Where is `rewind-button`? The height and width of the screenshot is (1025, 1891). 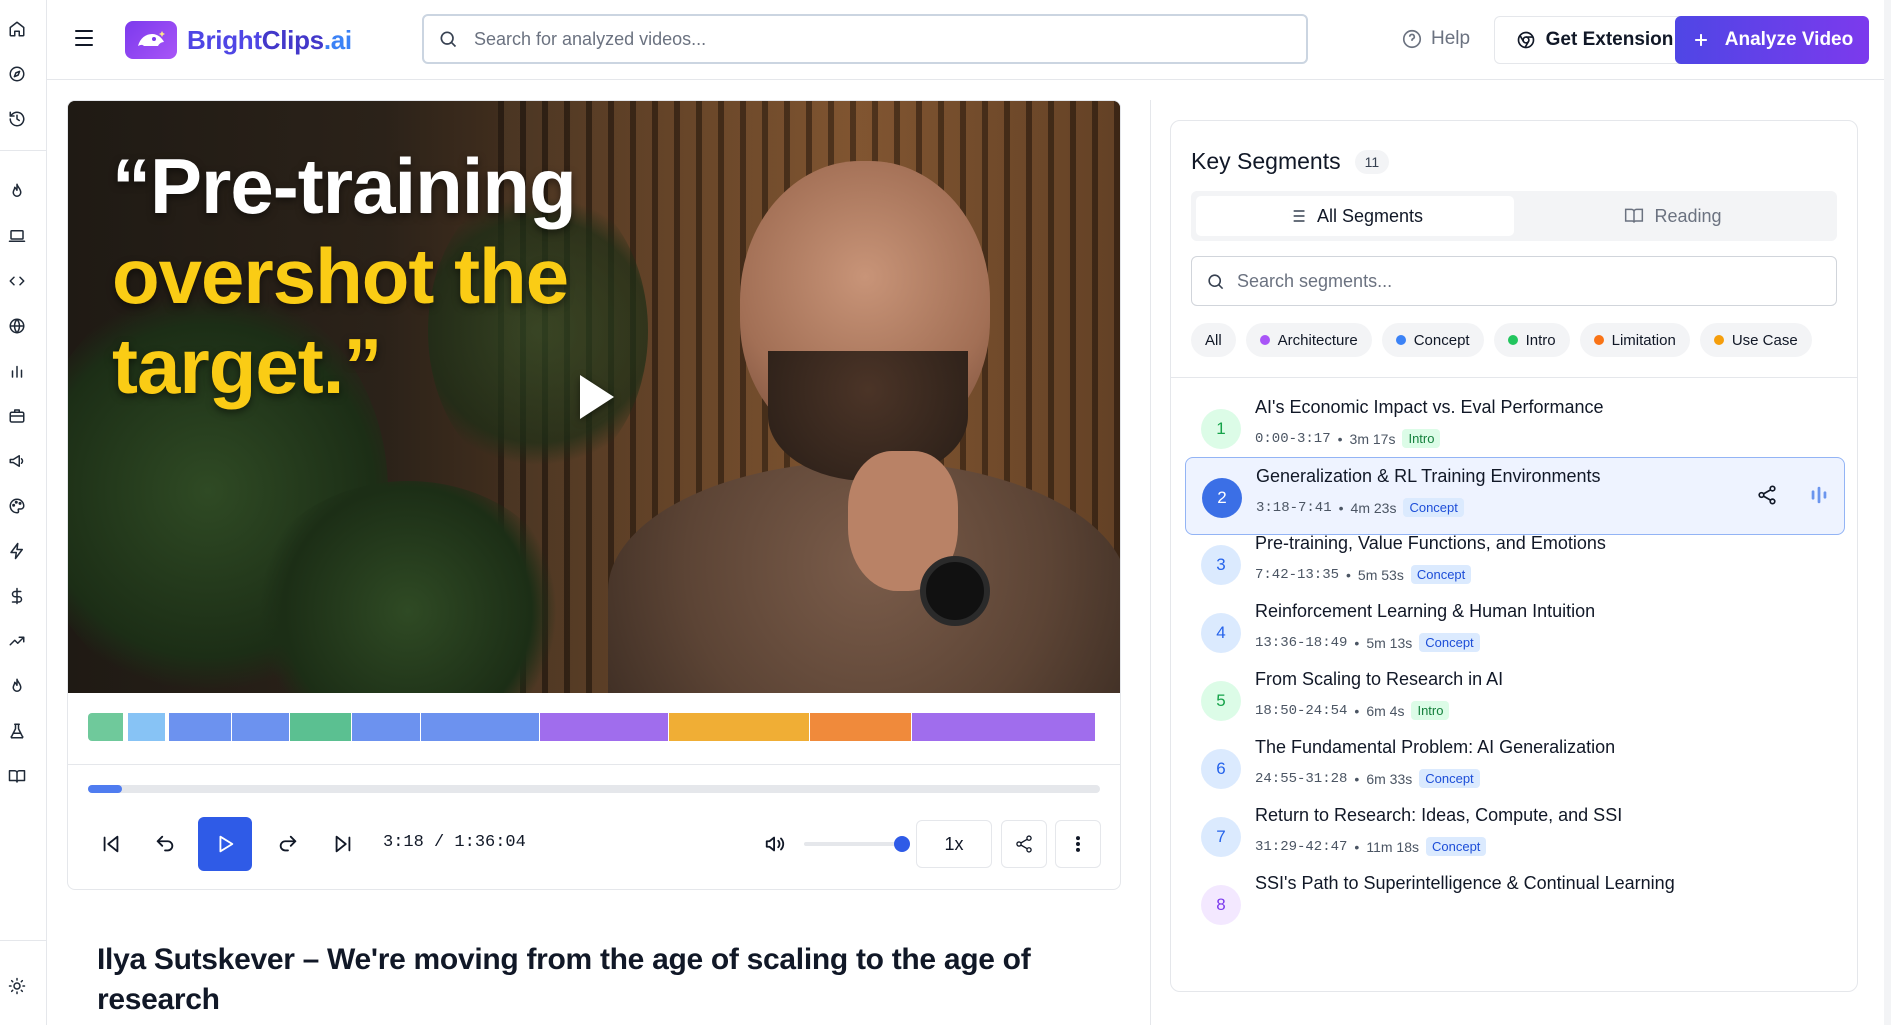 rewind-button is located at coordinates (165, 844).